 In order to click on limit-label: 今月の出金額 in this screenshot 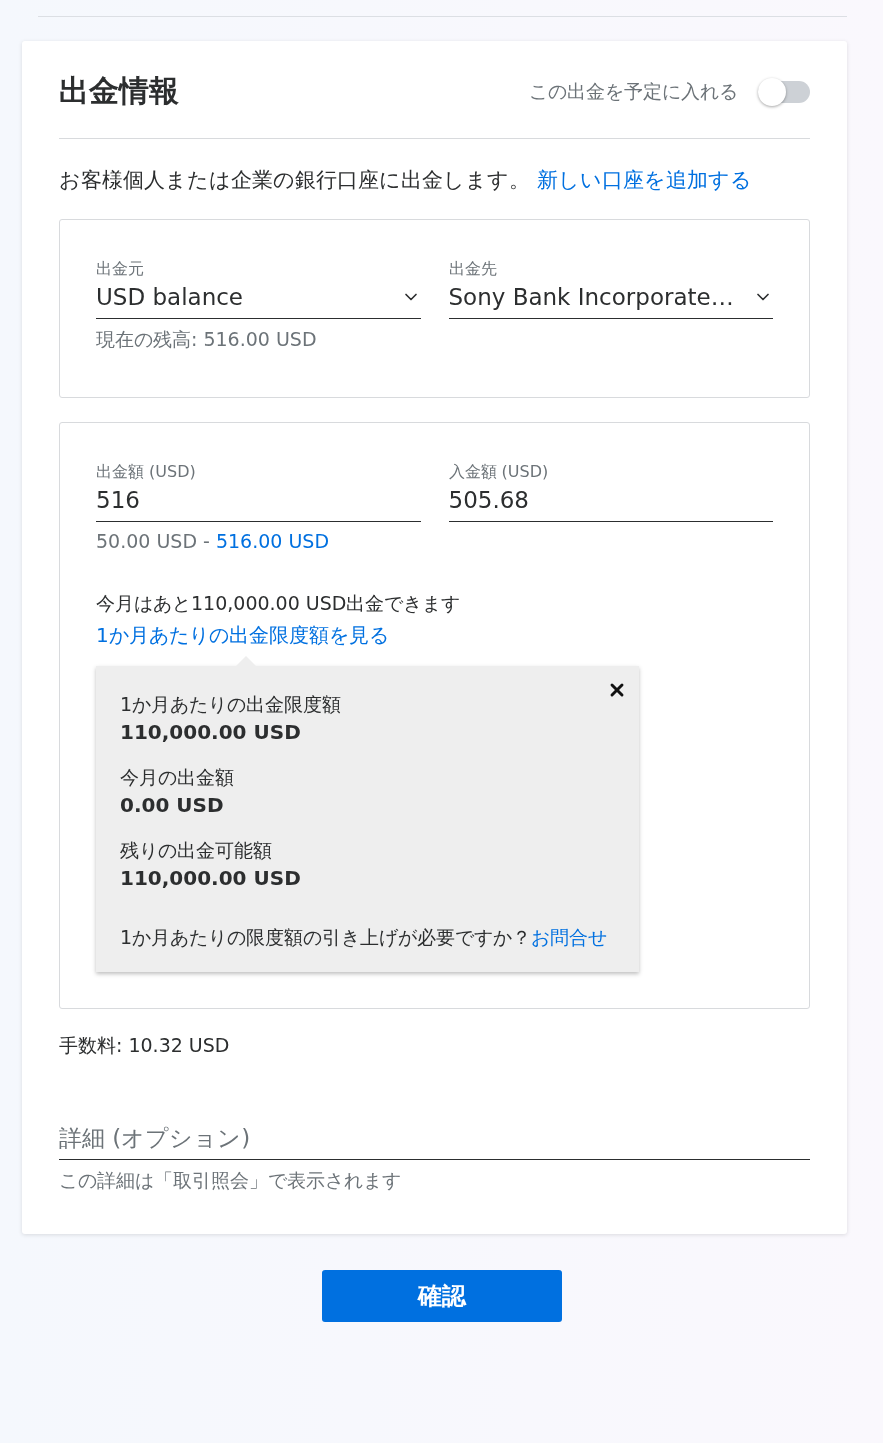, I will do `click(177, 777)`.